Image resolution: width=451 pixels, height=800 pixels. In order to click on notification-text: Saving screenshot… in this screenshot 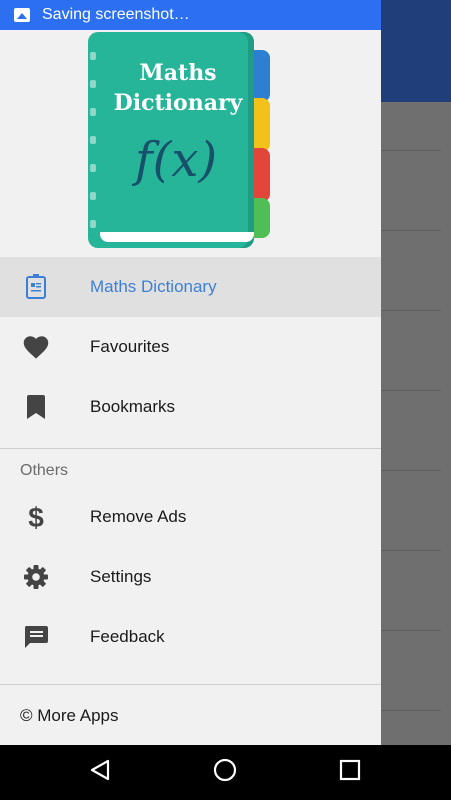, I will do `click(116, 14)`.